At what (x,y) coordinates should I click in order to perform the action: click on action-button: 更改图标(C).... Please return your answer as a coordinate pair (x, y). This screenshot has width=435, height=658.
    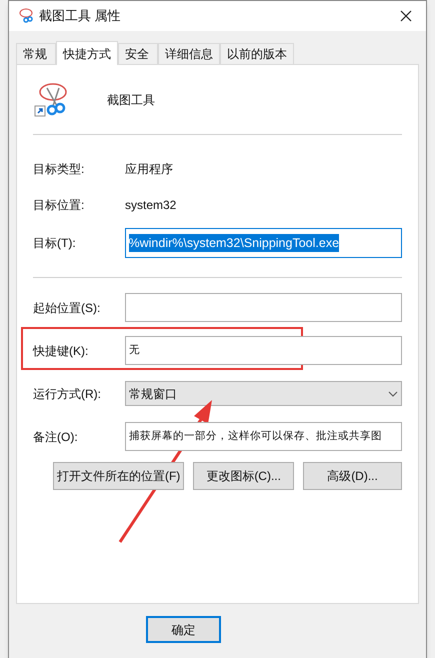
    Looking at the image, I should click on (243, 476).